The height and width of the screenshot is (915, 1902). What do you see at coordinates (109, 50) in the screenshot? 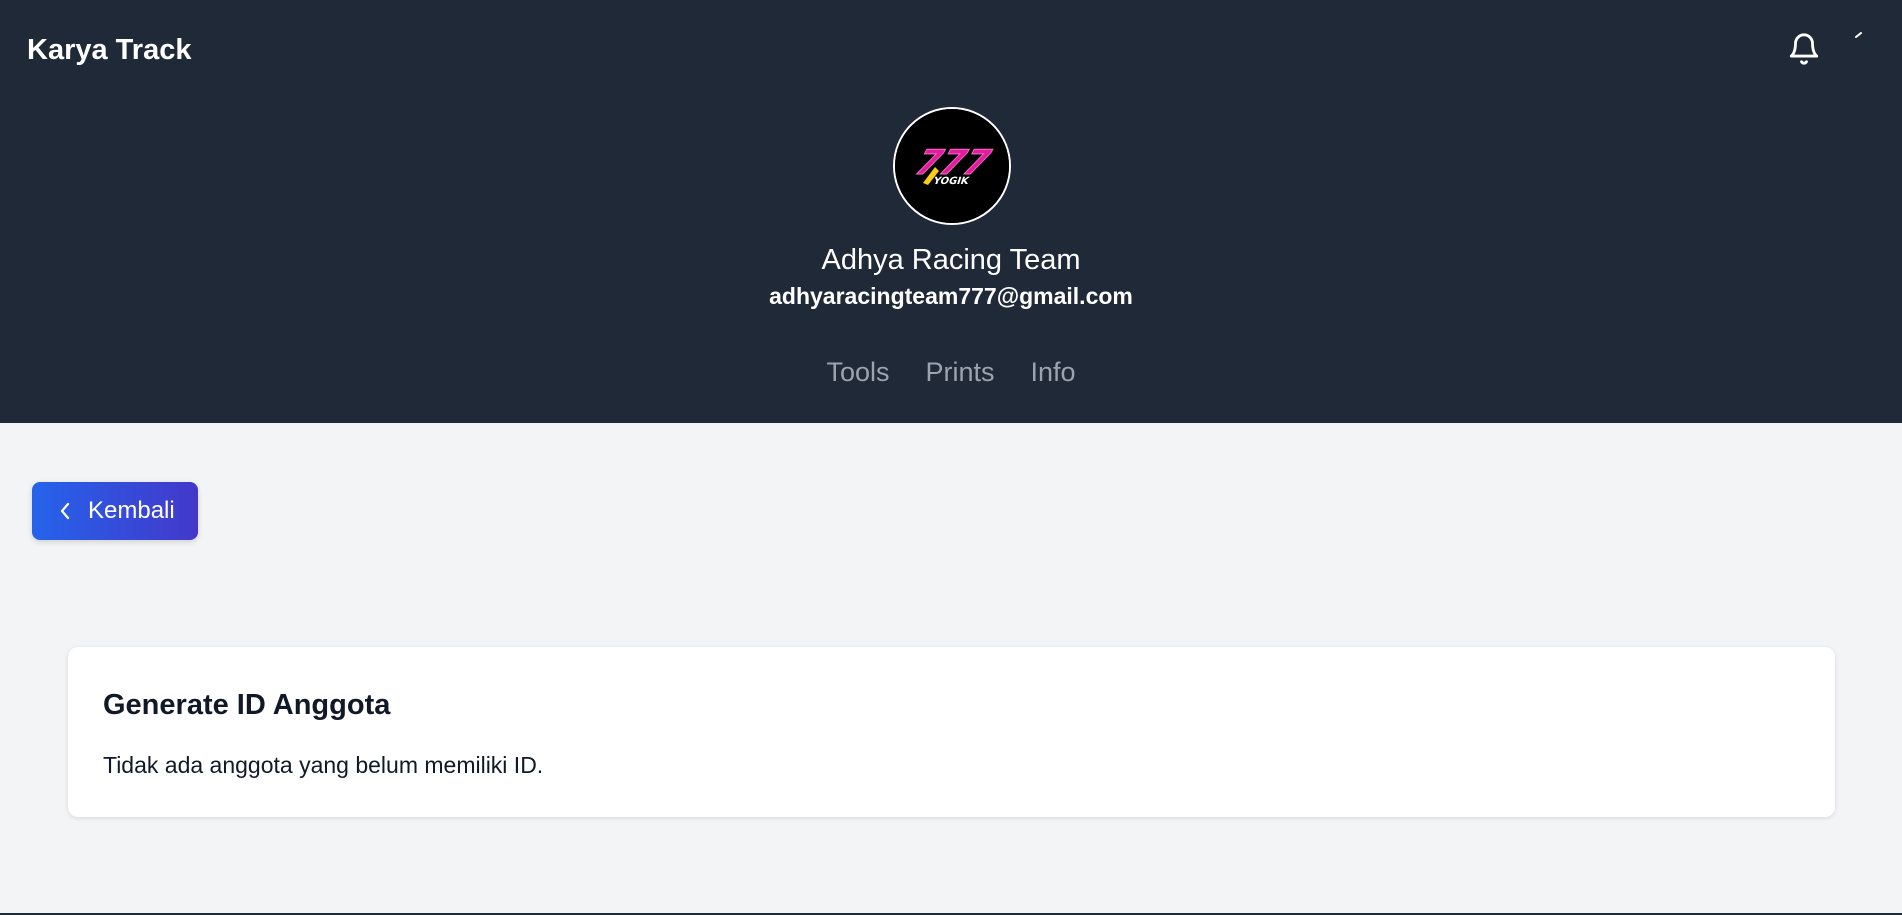
I see `app-title: Karya Track` at bounding box center [109, 50].